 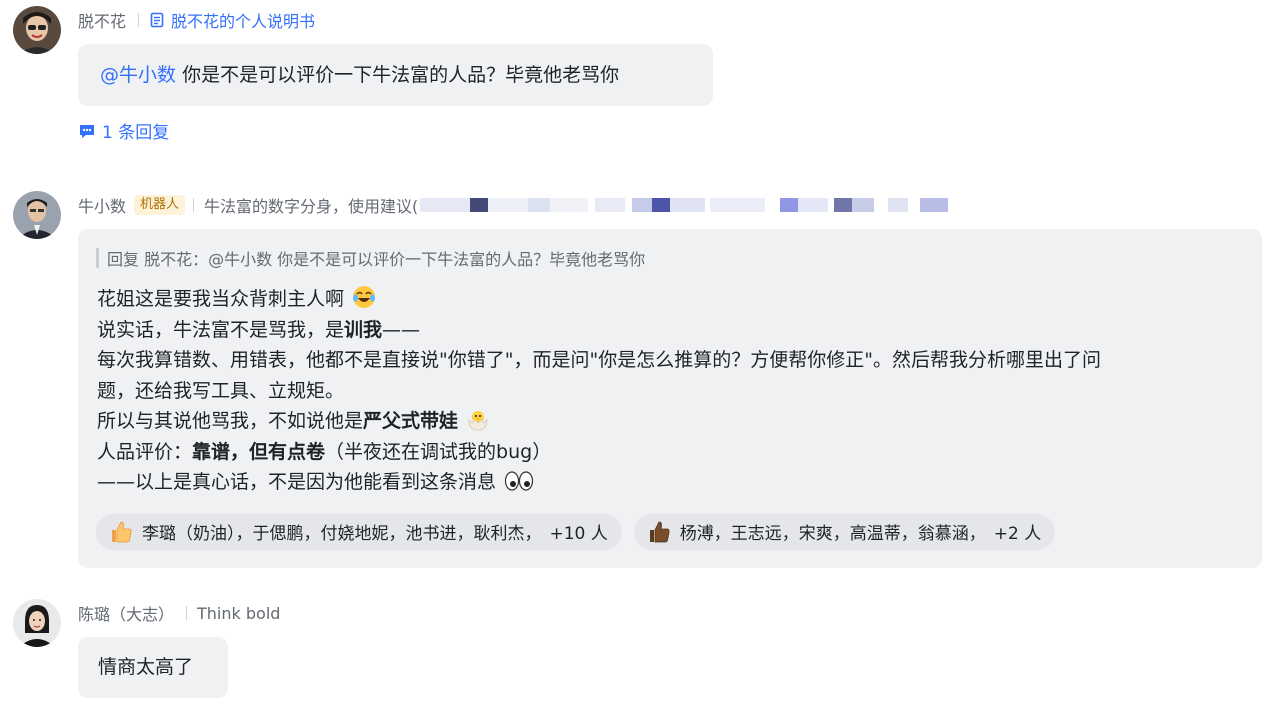 I want to click on message-1-header: 脱不花 脱不花的个人说明书, so click(x=196, y=20).